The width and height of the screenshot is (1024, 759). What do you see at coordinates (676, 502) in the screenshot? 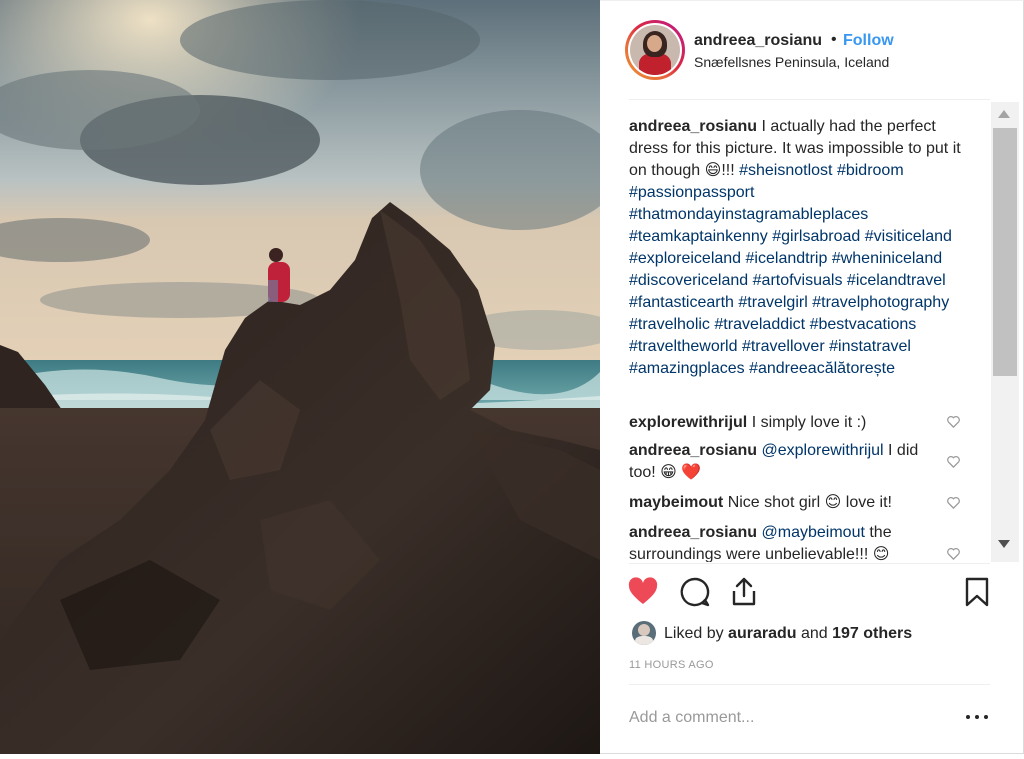
I see `comment-username: maybeimout` at bounding box center [676, 502].